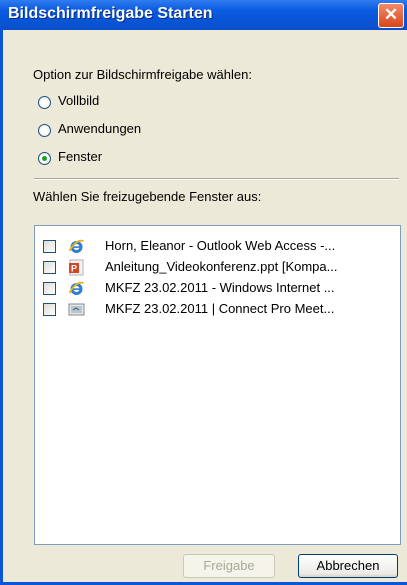 The width and height of the screenshot is (407, 585). What do you see at coordinates (76, 309) in the screenshot?
I see `connect-pro-icon` at bounding box center [76, 309].